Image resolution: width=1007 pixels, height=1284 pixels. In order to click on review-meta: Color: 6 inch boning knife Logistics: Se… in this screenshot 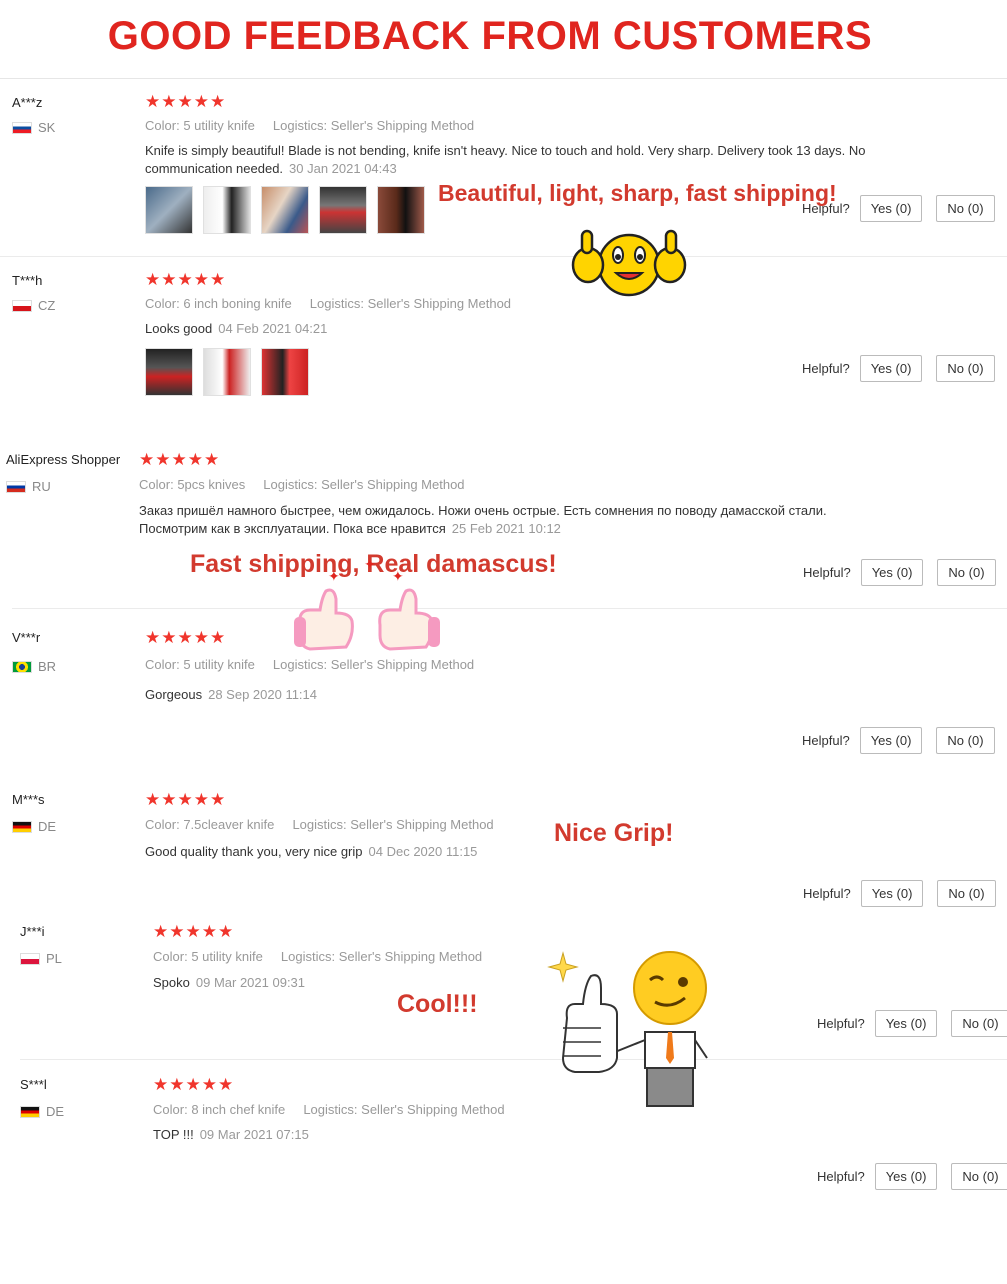, I will do `click(328, 303)`.